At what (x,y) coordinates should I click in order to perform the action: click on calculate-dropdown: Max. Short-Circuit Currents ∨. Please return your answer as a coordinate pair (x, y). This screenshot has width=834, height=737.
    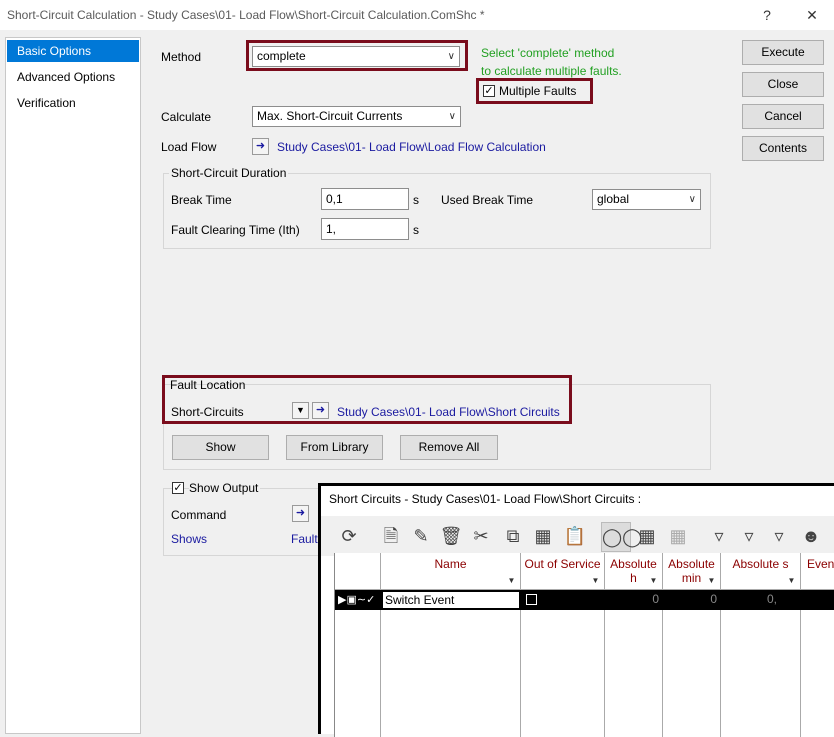
    Looking at the image, I should click on (356, 116).